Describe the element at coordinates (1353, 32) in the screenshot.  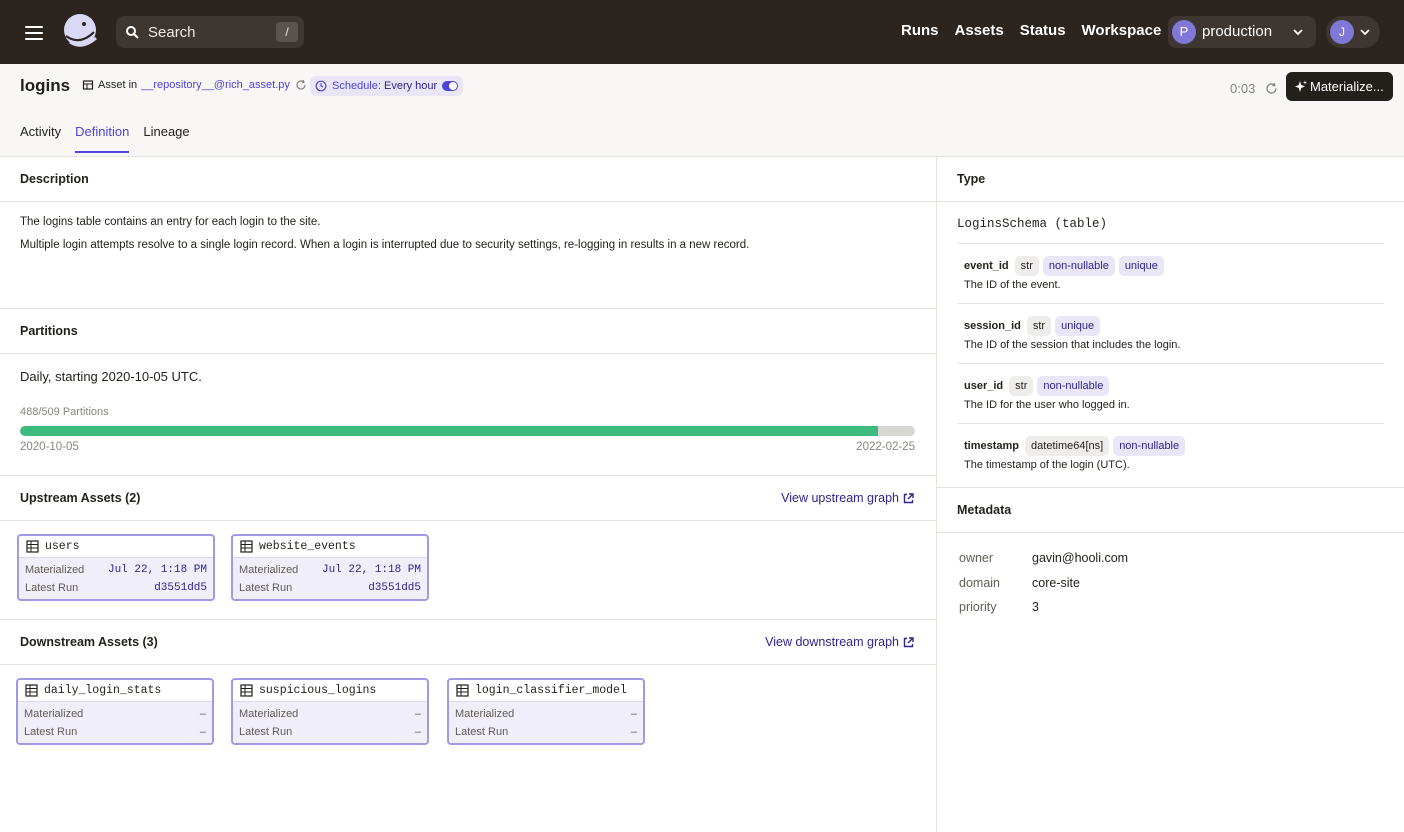
I see `user-menu: J` at that location.